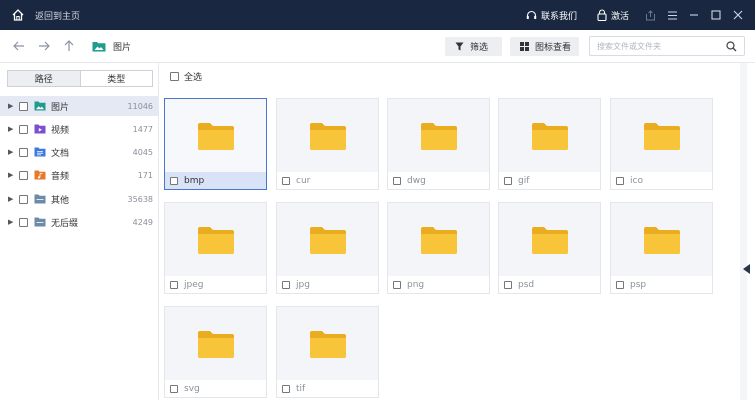 This screenshot has height=400, width=755. Describe the element at coordinates (524, 46) in the screenshot. I see `grid-view-icon` at that location.